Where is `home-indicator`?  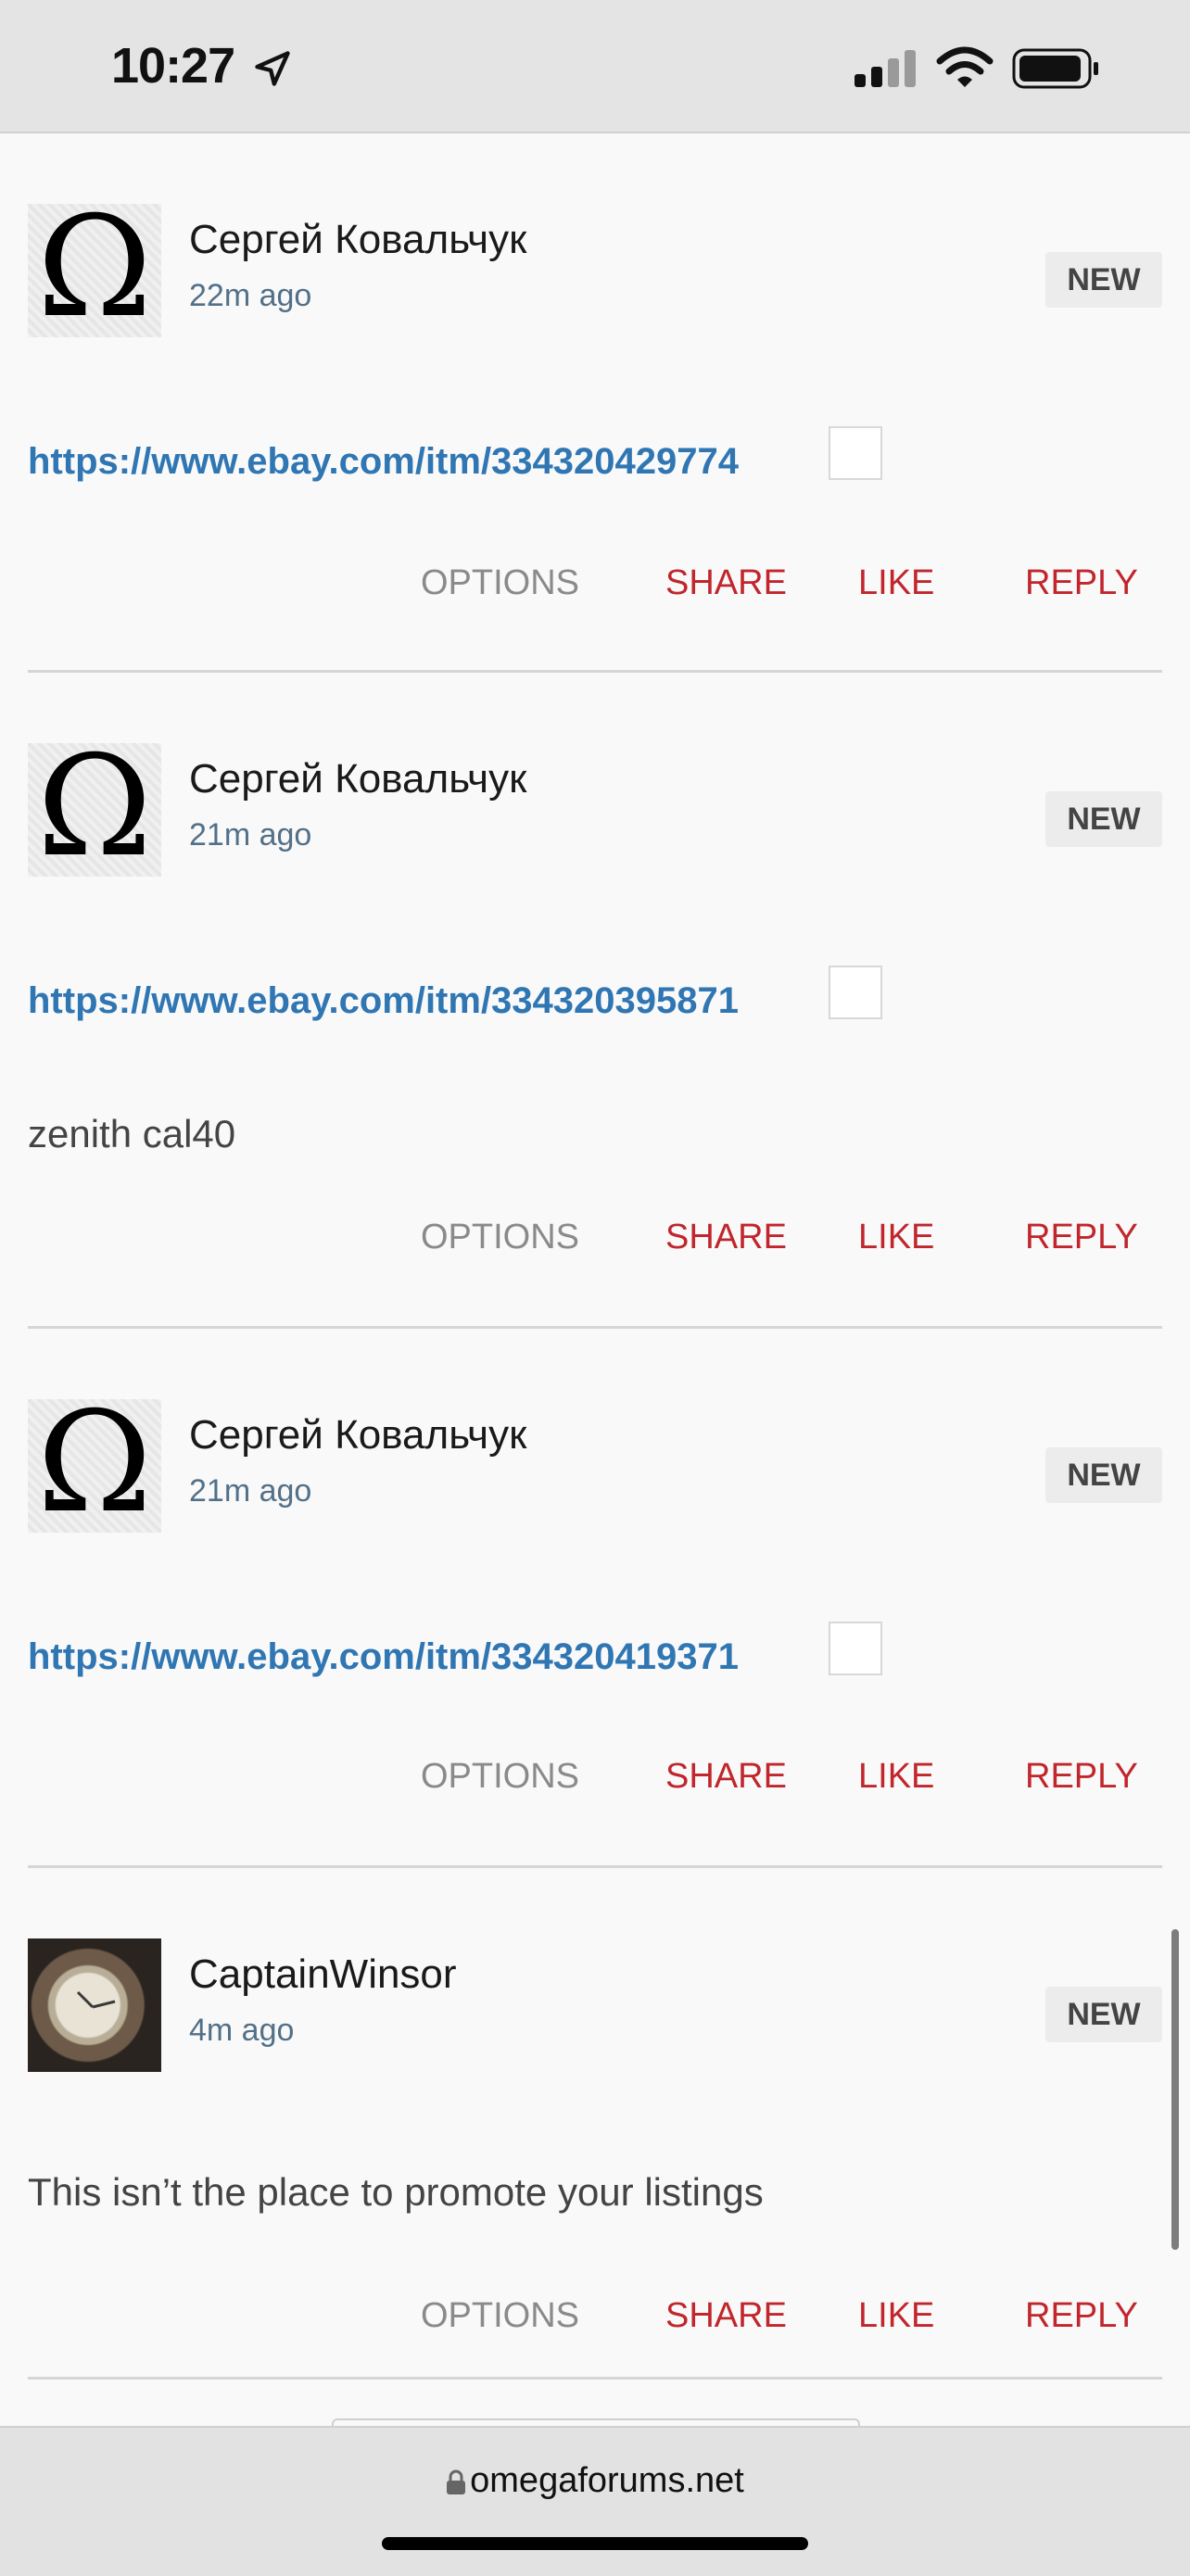
home-indicator is located at coordinates (595, 2543).